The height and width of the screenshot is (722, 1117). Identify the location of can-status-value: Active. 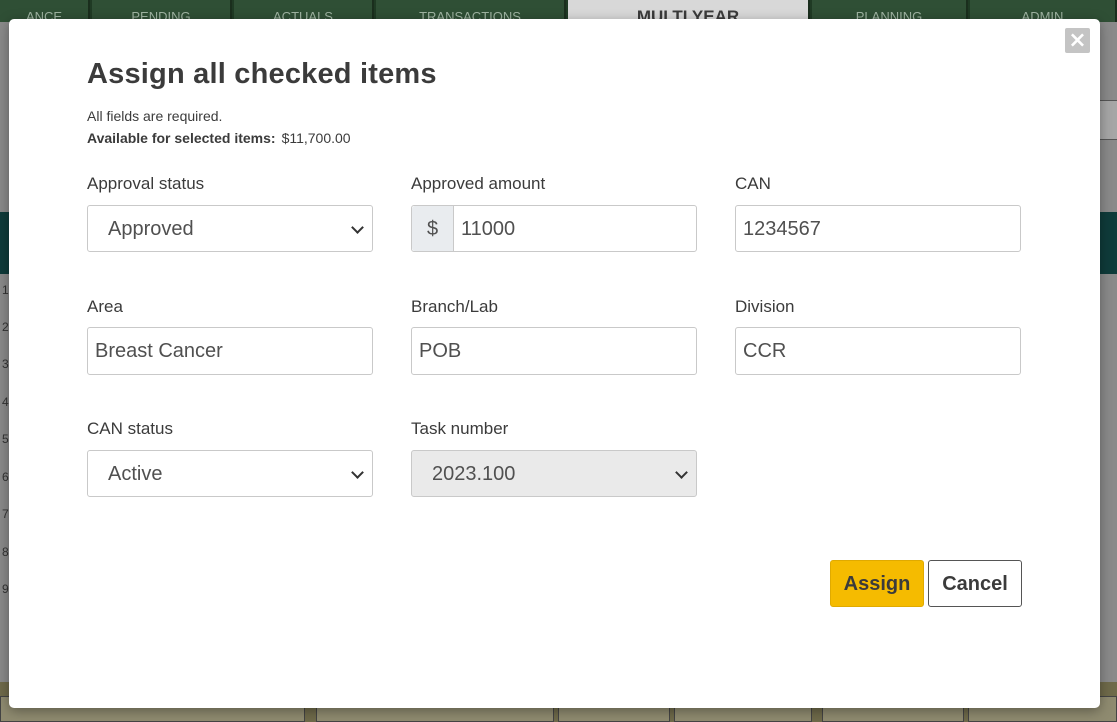
(135, 474).